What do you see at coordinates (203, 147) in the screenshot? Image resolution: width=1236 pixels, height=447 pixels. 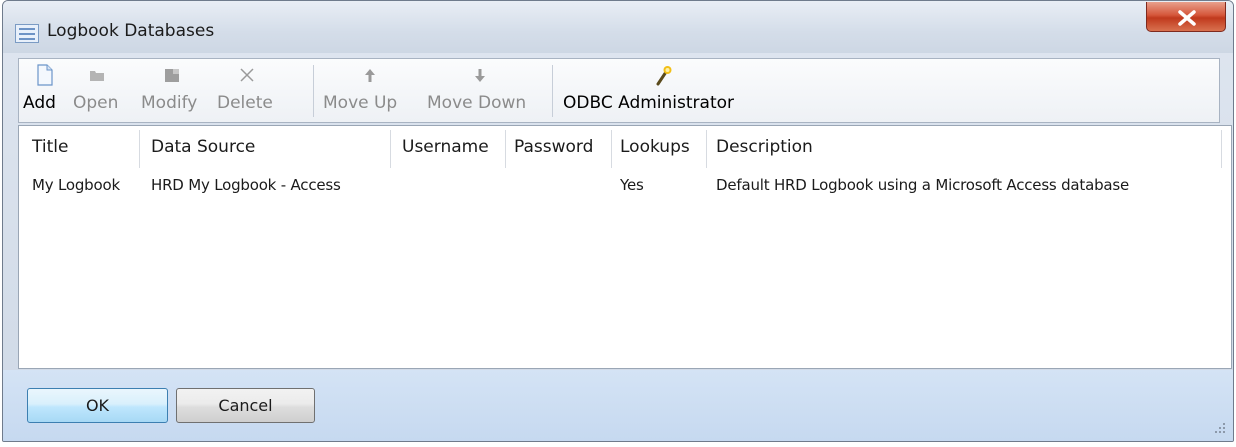 I see `column-header-data-source: Data Source` at bounding box center [203, 147].